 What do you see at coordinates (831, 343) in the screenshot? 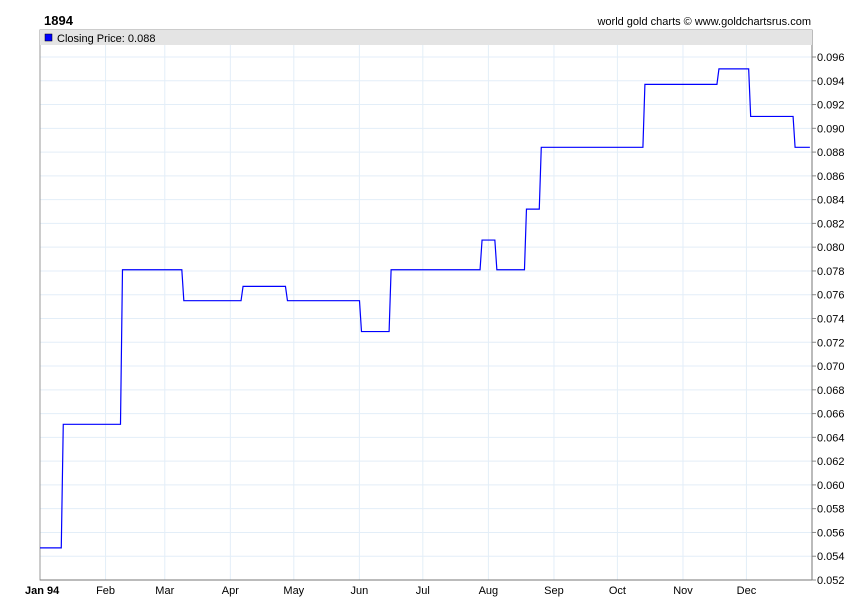
I see `y-tick-label: 0.072` at bounding box center [831, 343].